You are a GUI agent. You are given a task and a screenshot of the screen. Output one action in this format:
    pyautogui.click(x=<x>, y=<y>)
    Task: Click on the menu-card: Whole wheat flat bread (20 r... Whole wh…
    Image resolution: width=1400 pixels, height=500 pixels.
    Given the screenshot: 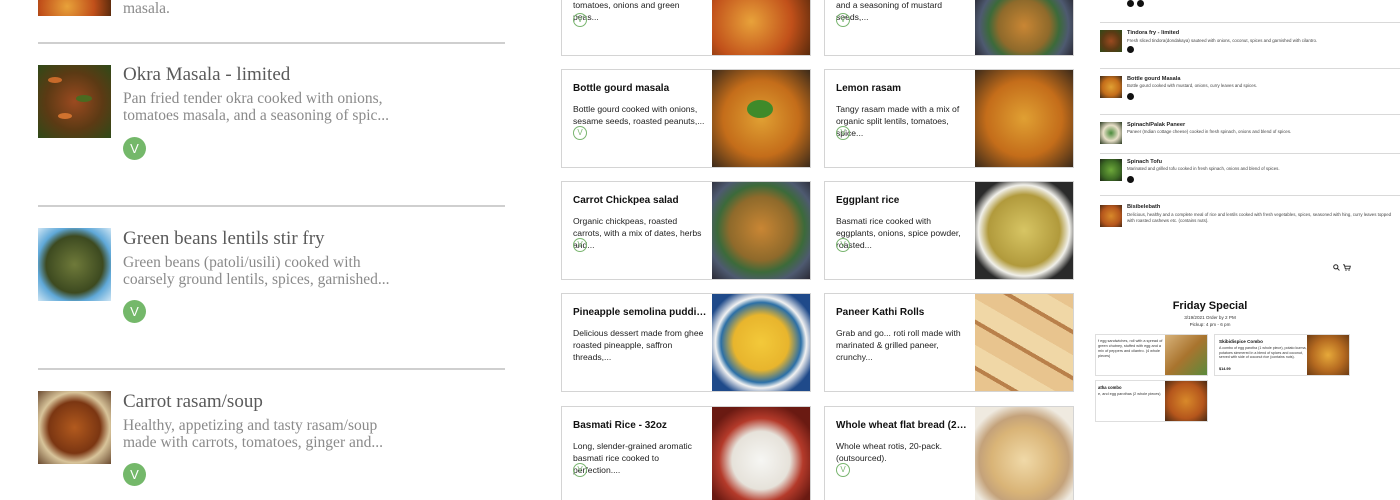 What is the action you would take?
    pyautogui.click(x=949, y=453)
    